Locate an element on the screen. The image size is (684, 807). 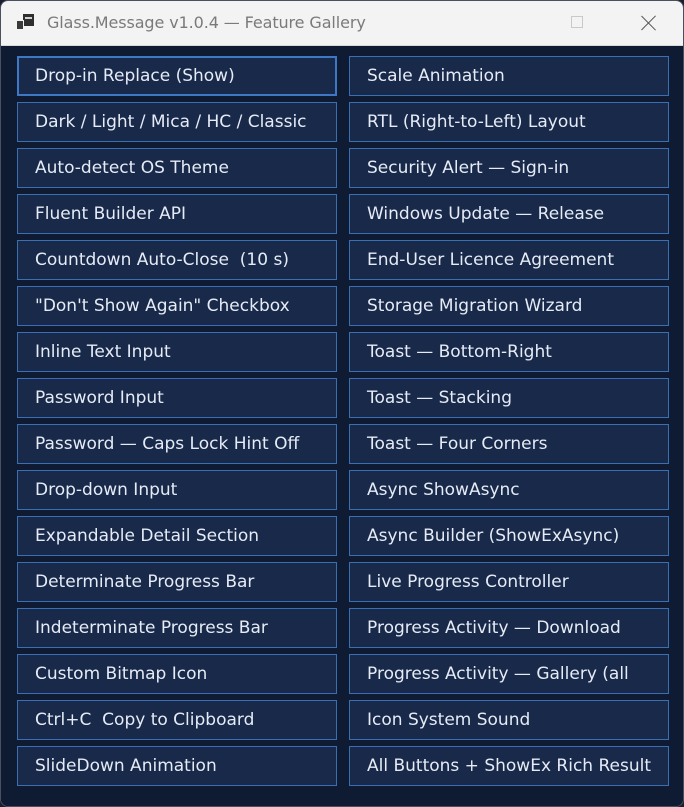
feature-button-security-alert: Security Alert — Sign-in is located at coordinates (509, 168).